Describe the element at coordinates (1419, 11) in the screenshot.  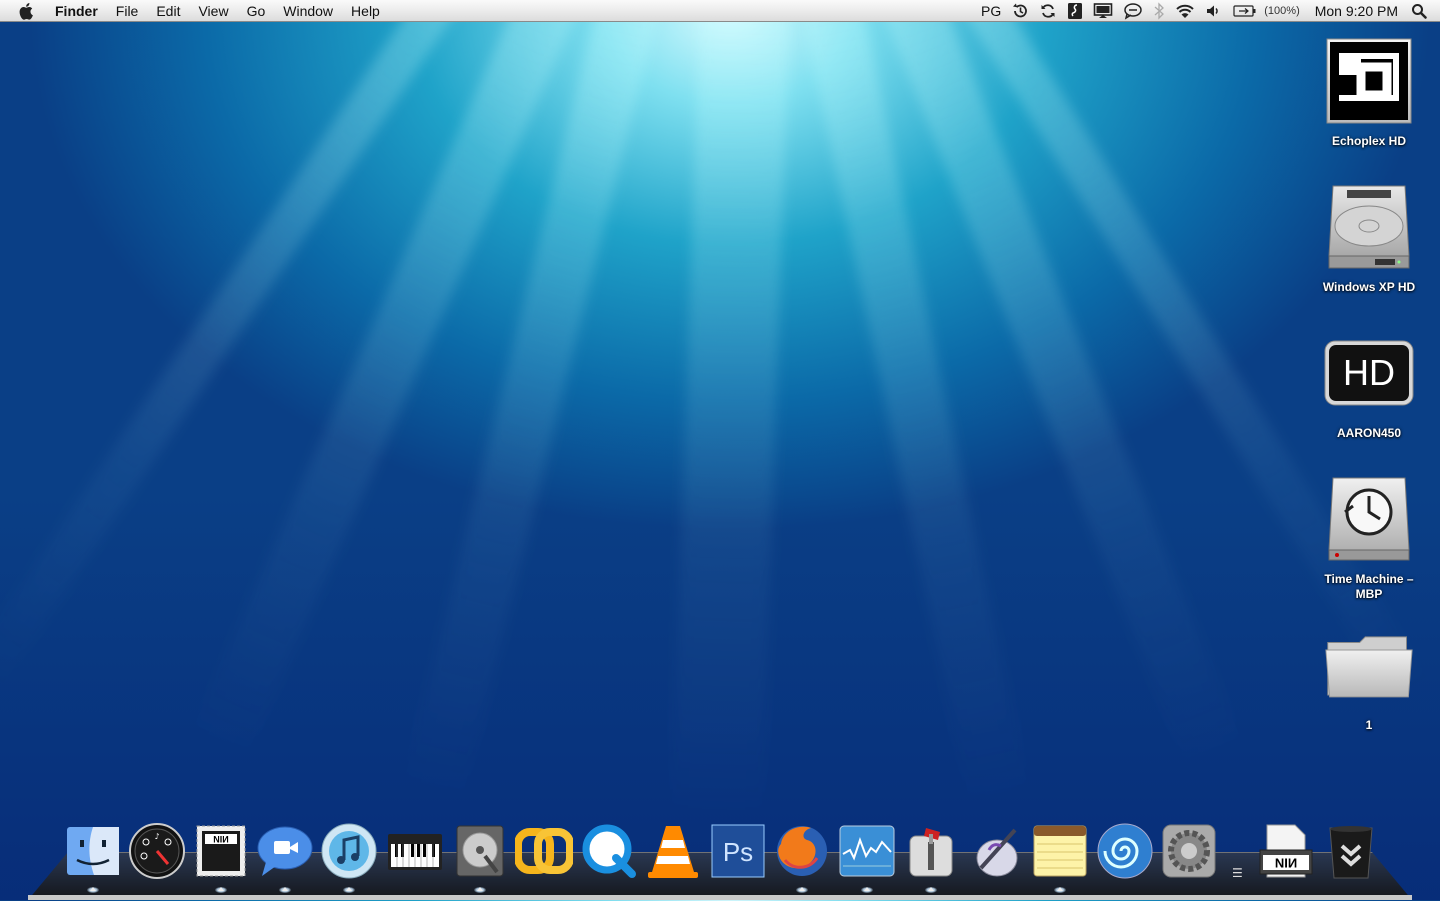
I see `spotlight-icon` at that location.